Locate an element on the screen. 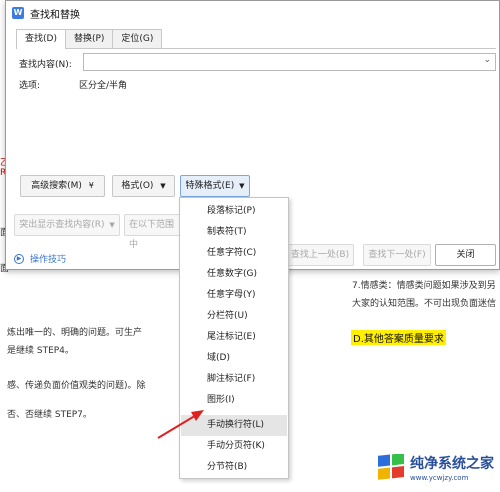 The image size is (500, 492). menu-item-paragraph-mark: 段落标记(P) is located at coordinates (234, 211).